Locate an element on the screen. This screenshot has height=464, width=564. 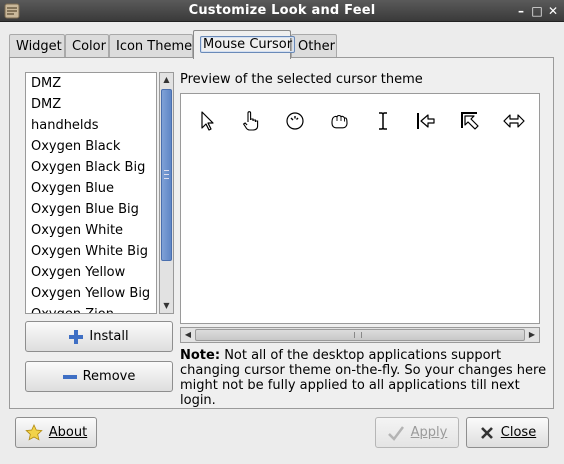
horizontal-resize-cursor-icon is located at coordinates (514, 121).